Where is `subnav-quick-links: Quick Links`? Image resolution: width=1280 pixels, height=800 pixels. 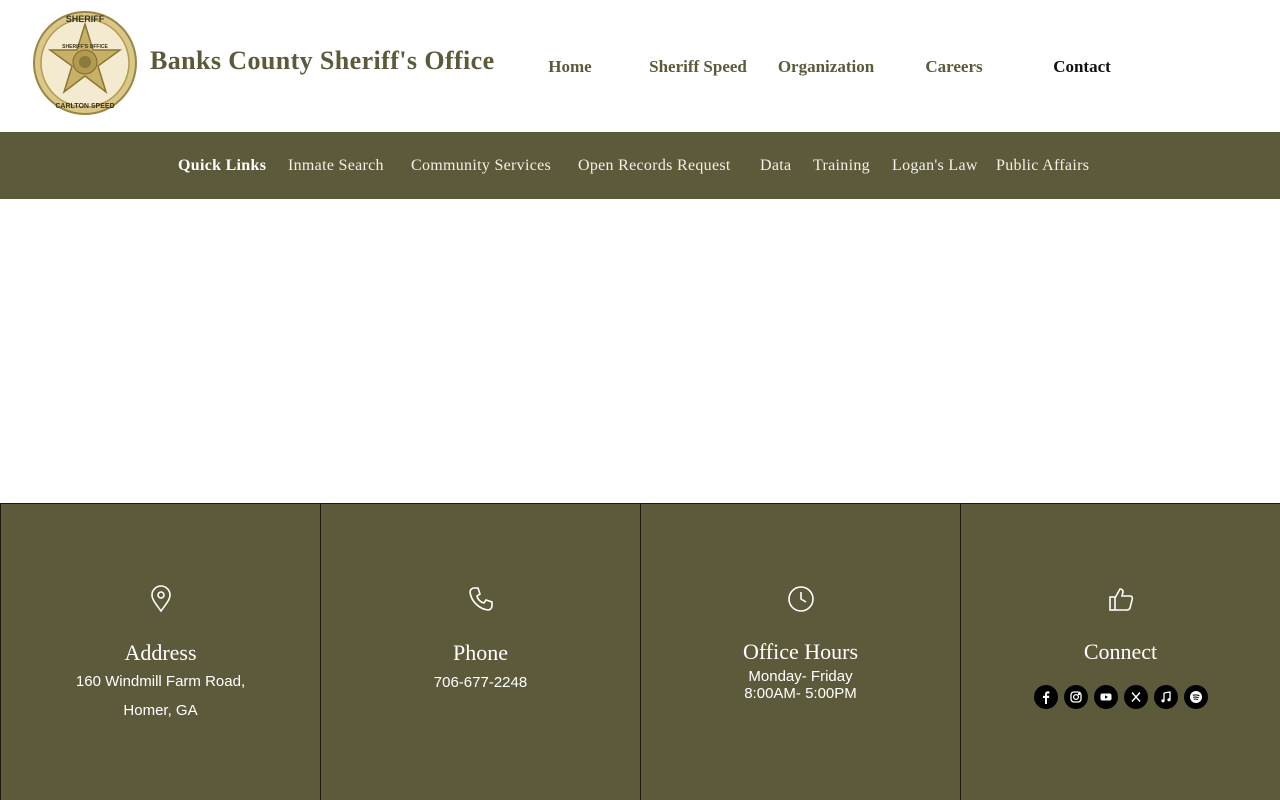 subnav-quick-links: Quick Links is located at coordinates (222, 166).